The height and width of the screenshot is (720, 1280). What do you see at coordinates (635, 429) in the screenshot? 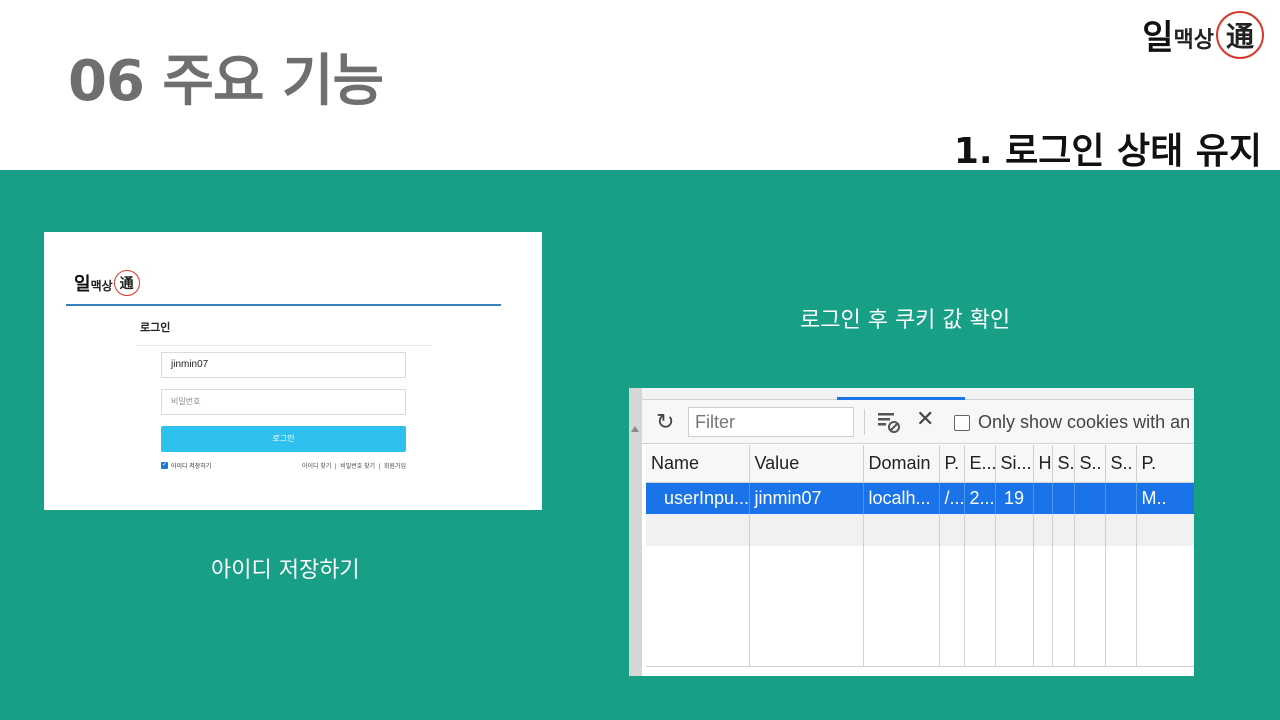
I see `scroll-up-icon` at bounding box center [635, 429].